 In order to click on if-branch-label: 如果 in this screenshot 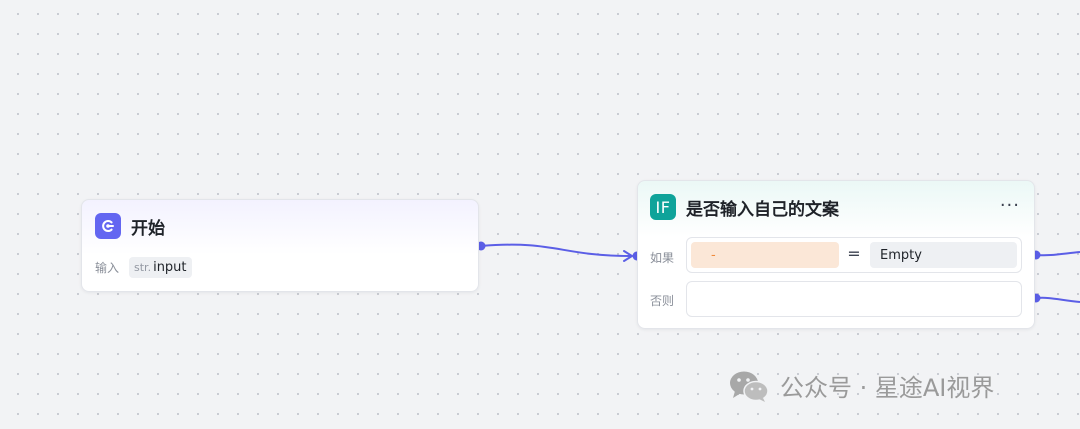, I will do `click(662, 258)`.